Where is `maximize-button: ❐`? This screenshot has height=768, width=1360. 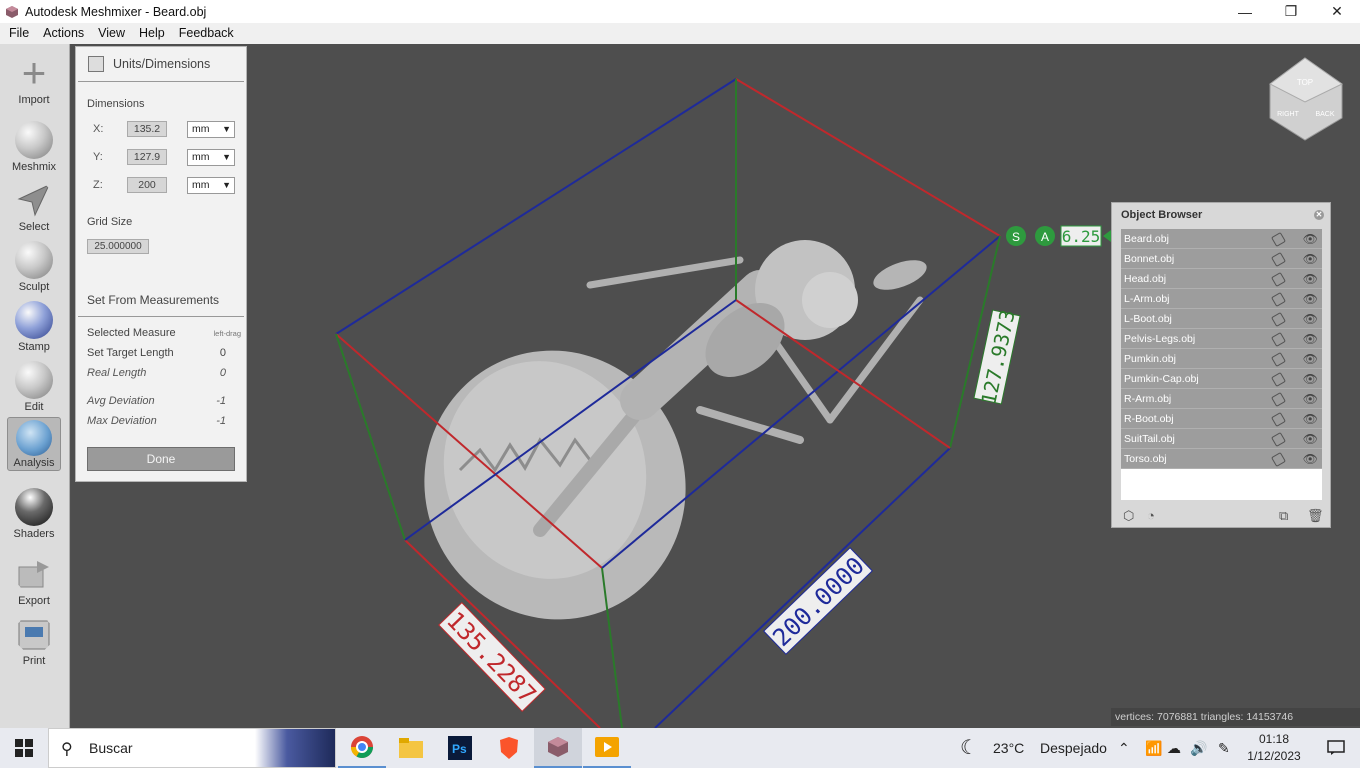 maximize-button: ❐ is located at coordinates (1291, 11).